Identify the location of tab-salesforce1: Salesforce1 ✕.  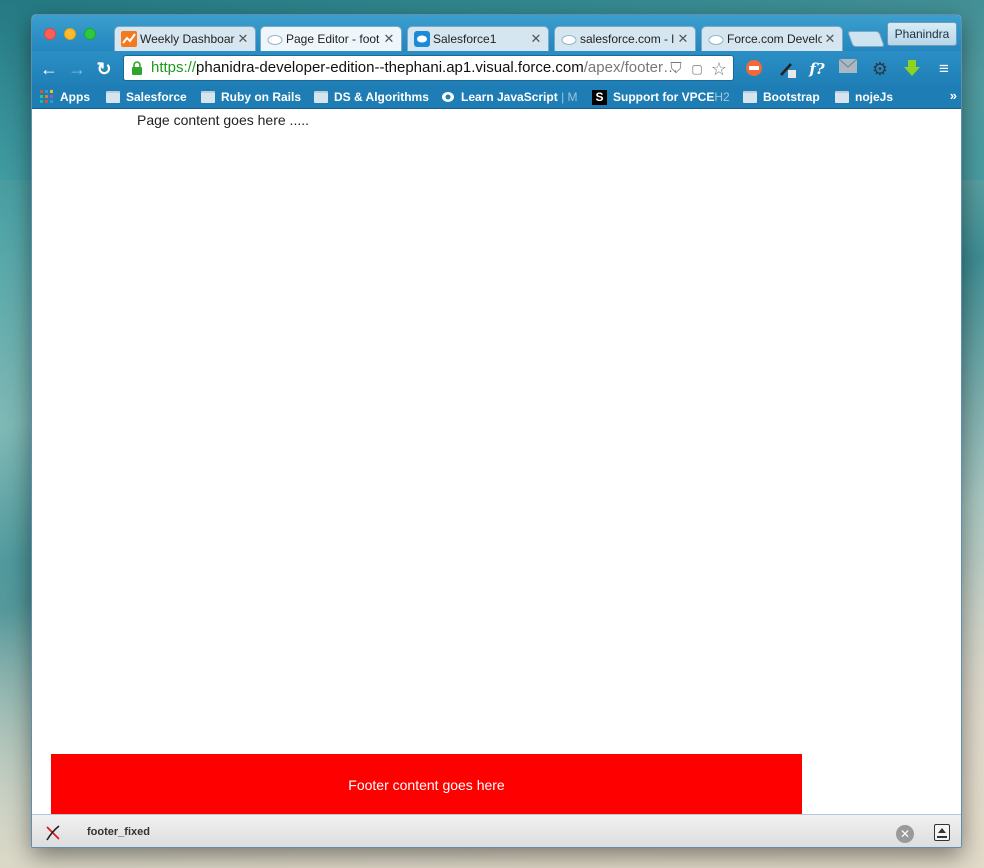
(478, 38).